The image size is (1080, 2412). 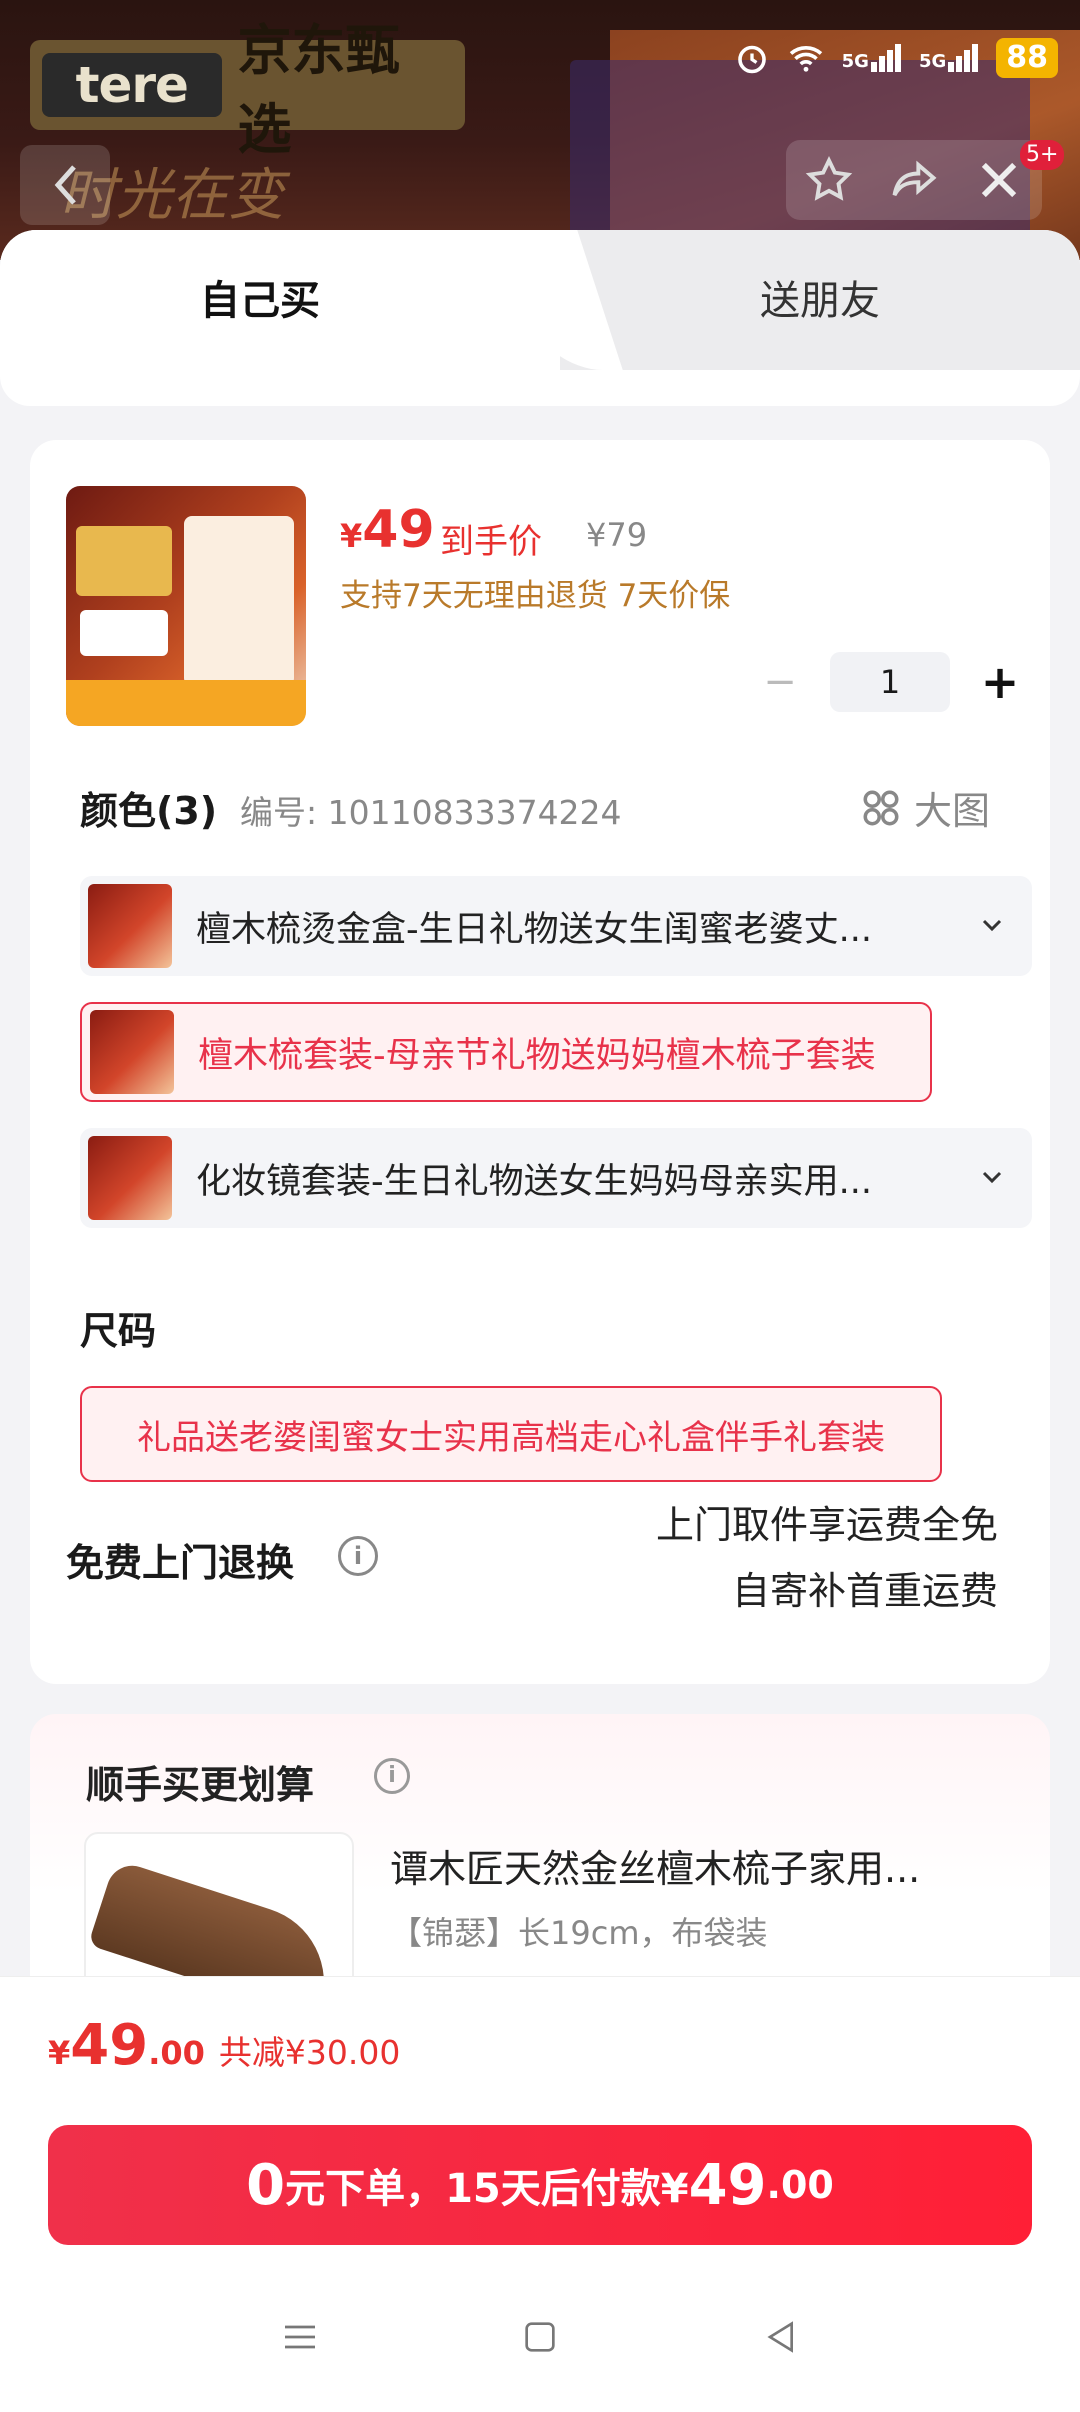 I want to click on total-currency: ¥, so click(x=59, y=2053).